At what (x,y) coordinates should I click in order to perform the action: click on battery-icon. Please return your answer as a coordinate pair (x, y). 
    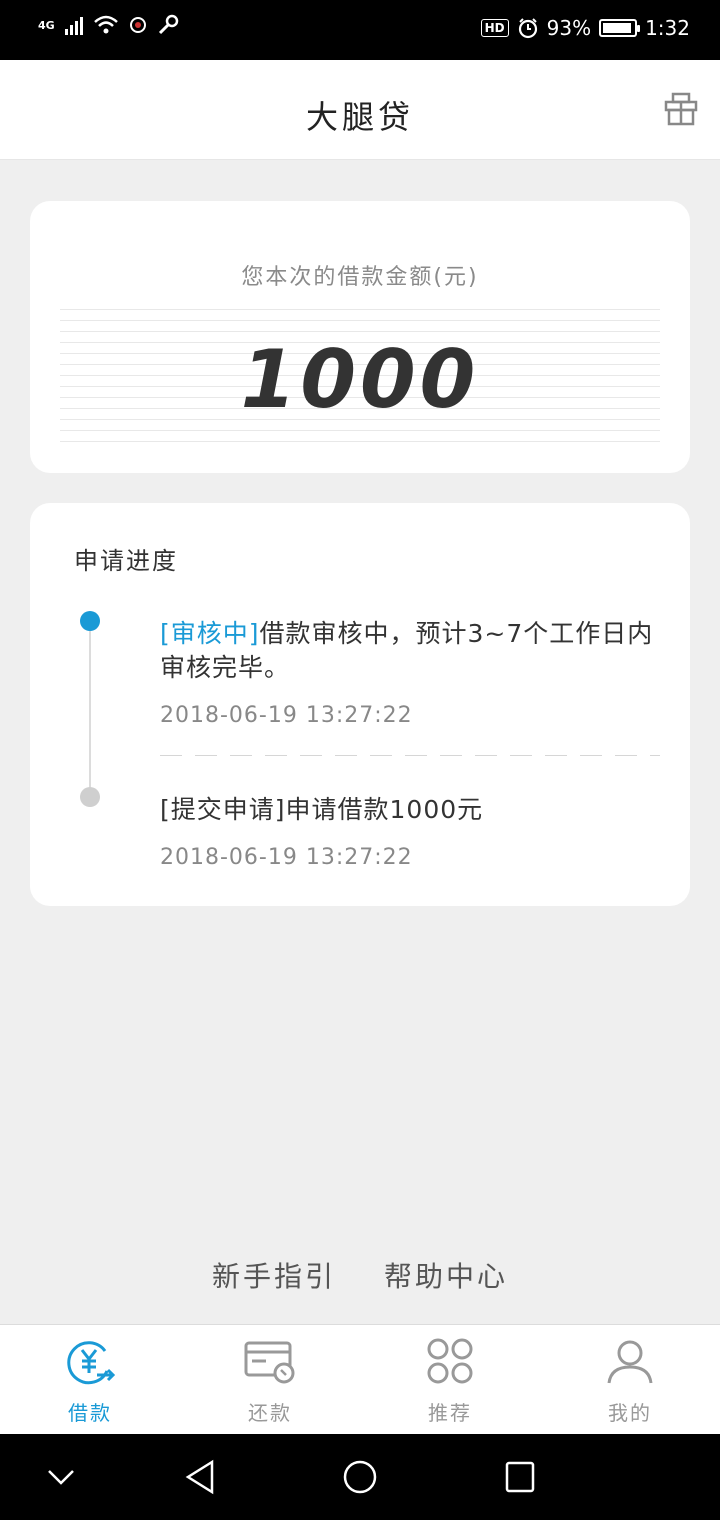
    Looking at the image, I should click on (620, 28).